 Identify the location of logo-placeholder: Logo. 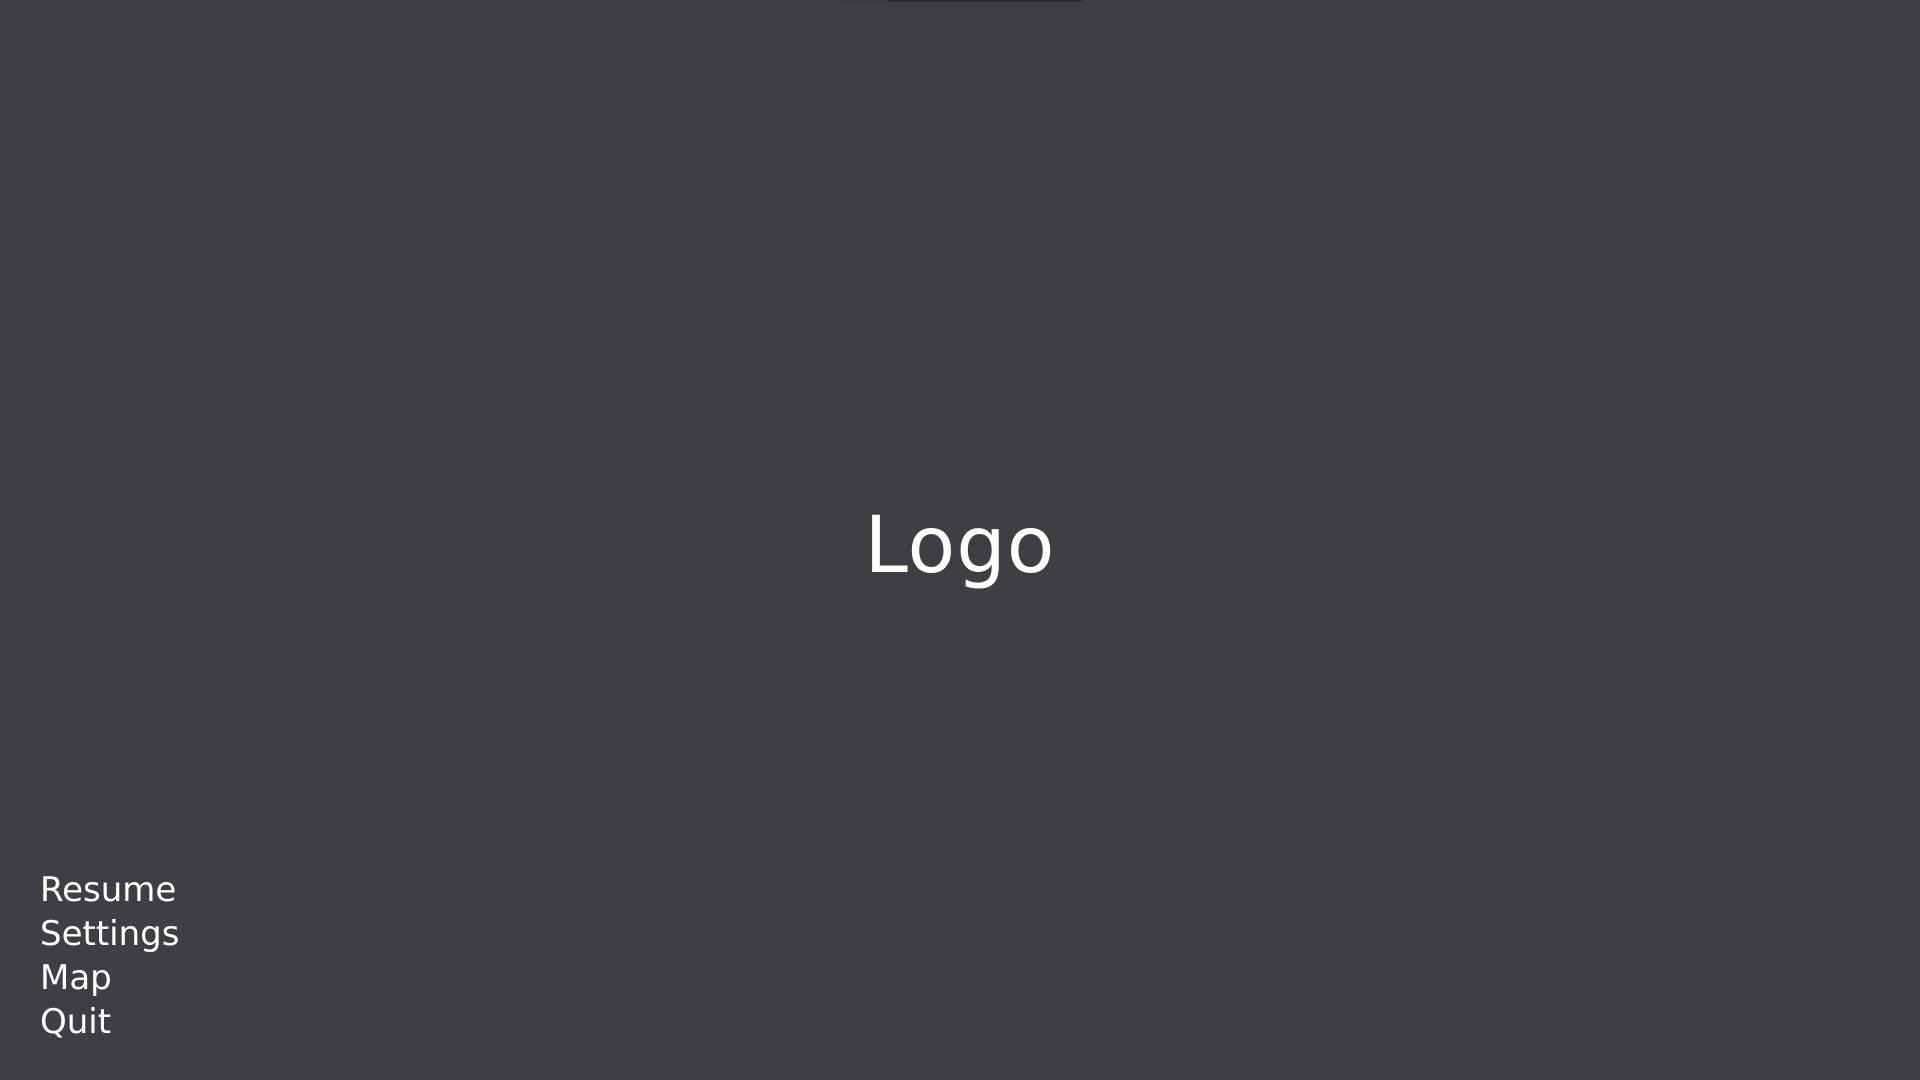
(960, 546).